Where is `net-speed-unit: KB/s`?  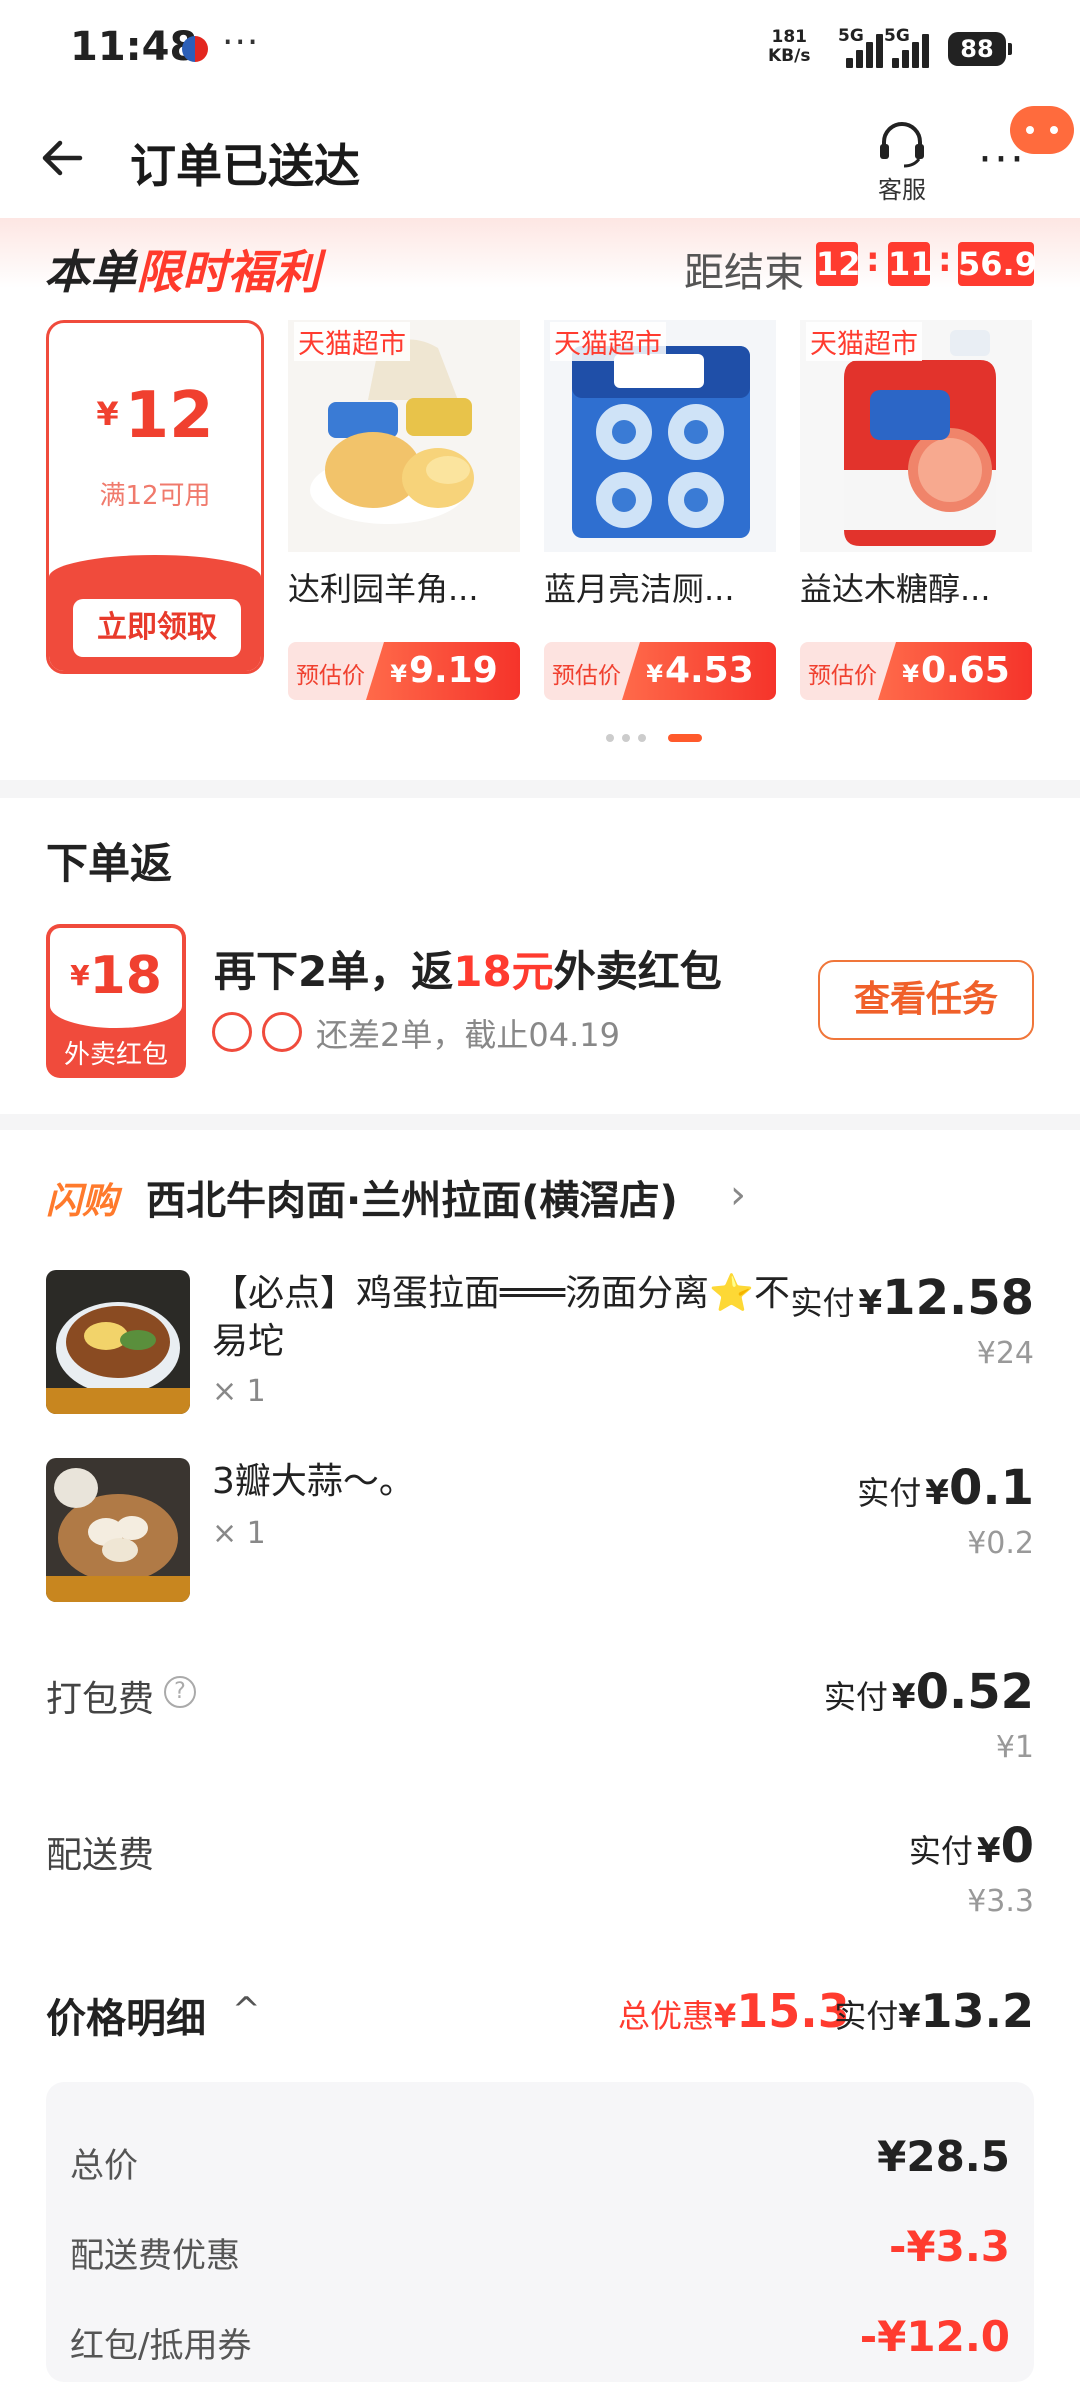
net-speed-unit: KB/s is located at coordinates (789, 56).